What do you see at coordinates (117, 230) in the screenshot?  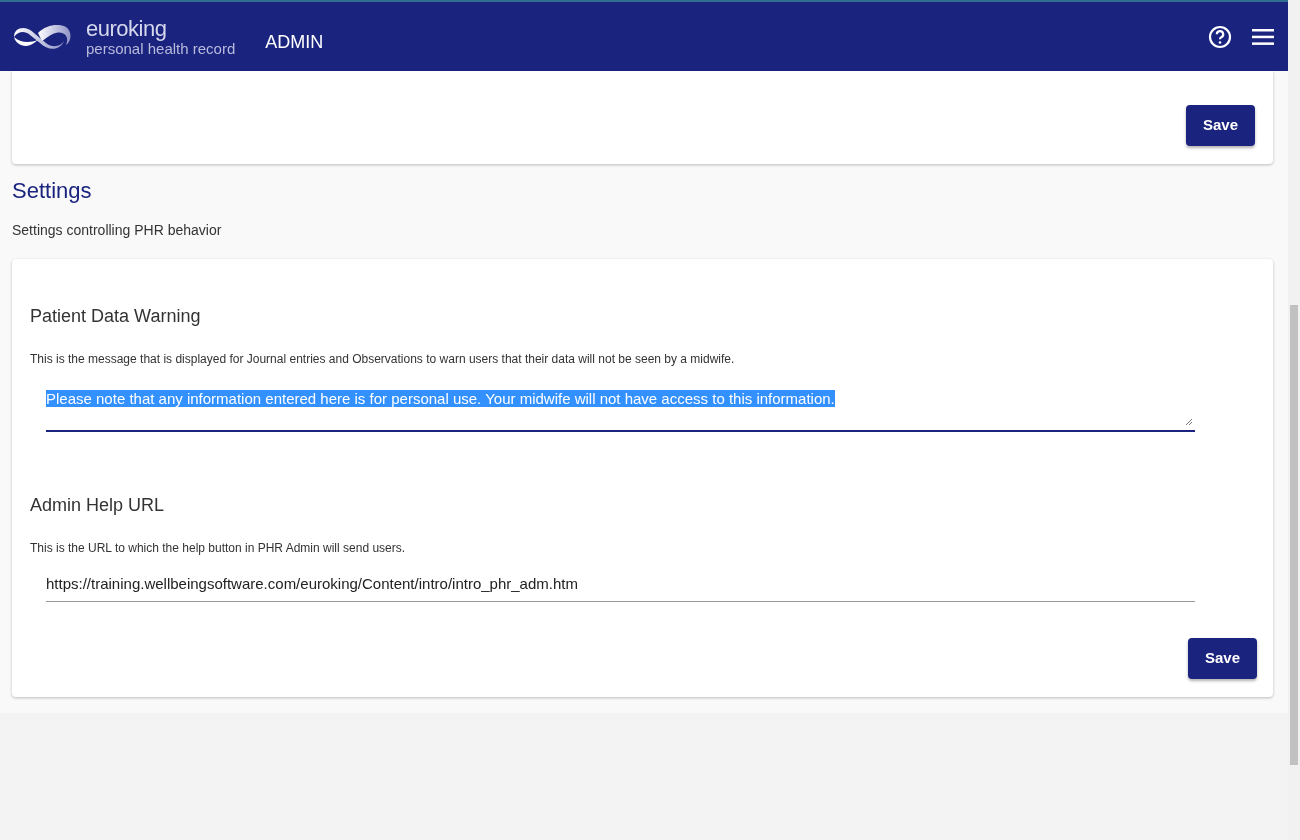 I see `section-subtitle: Settings controlling PHR behavior` at bounding box center [117, 230].